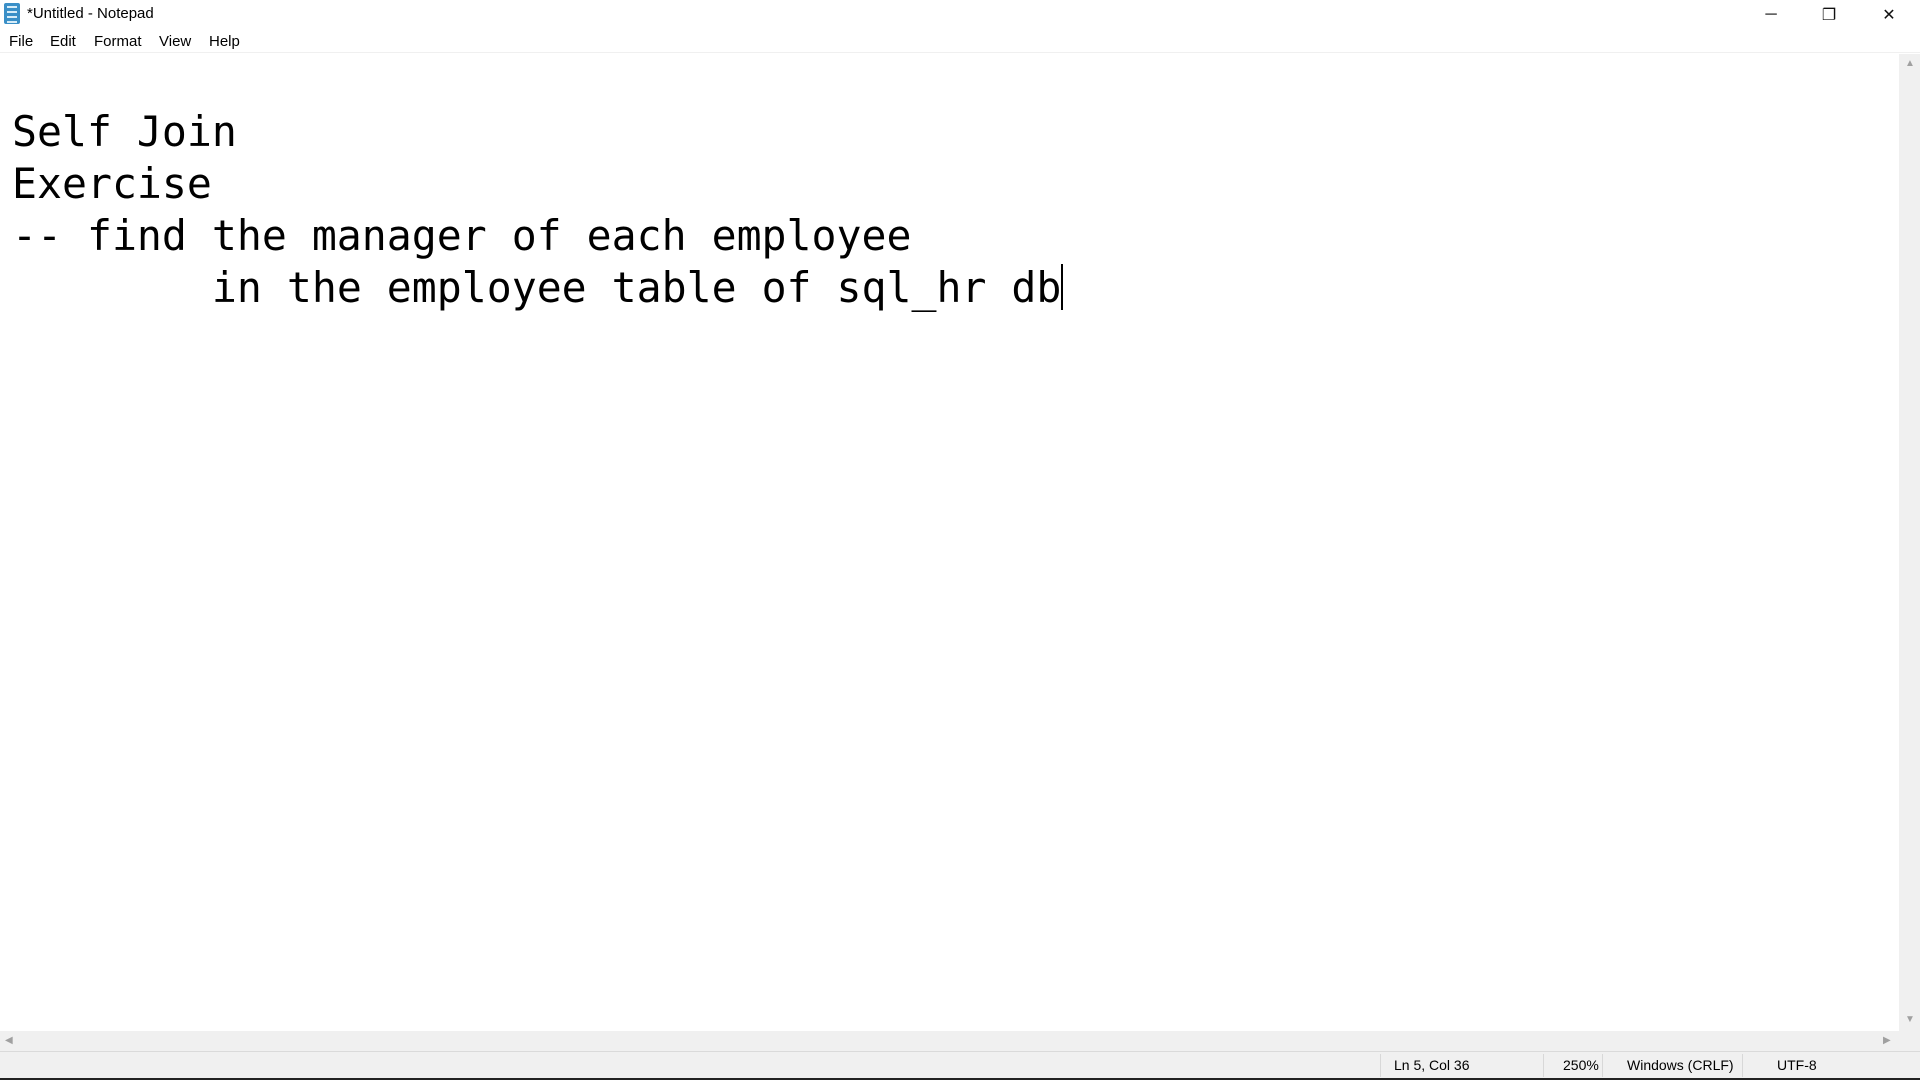 This screenshot has height=1080, width=1920. Describe the element at coordinates (21, 41) in the screenshot. I see `menu-file: File` at that location.